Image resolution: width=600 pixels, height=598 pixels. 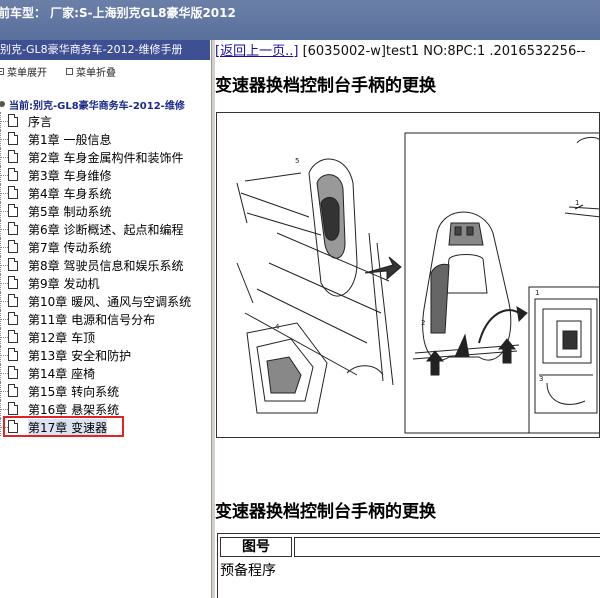 I want to click on callout-3: 3, so click(x=541, y=379).